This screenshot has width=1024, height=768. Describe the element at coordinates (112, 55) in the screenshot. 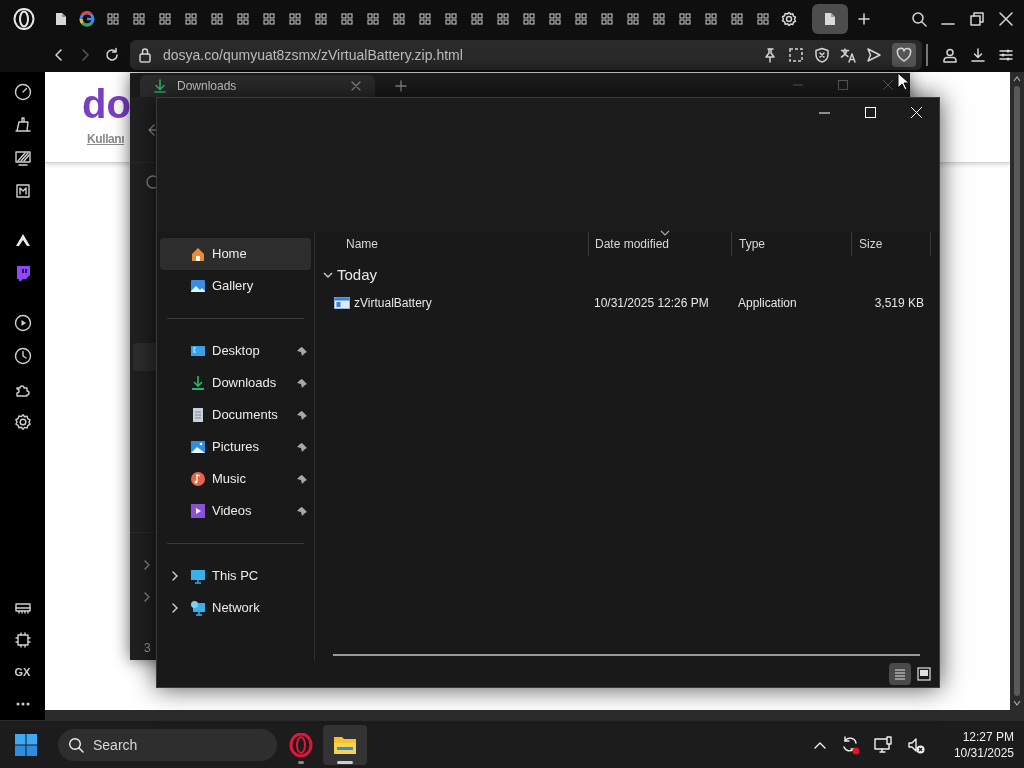

I see `reload-icon` at that location.